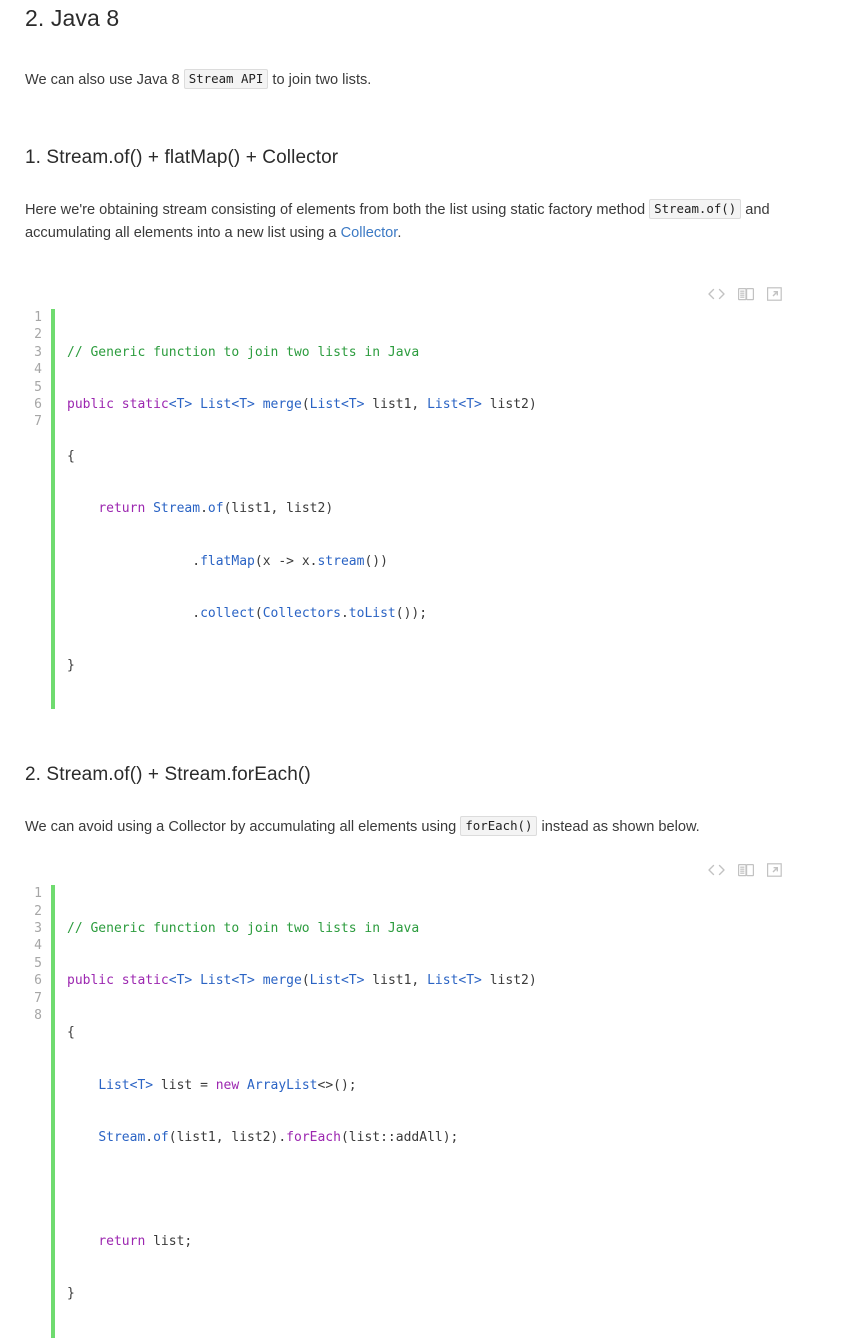  Describe the element at coordinates (104, 80) in the screenshot. I see `java8-intro-text-before: We can also use Java 8` at that location.